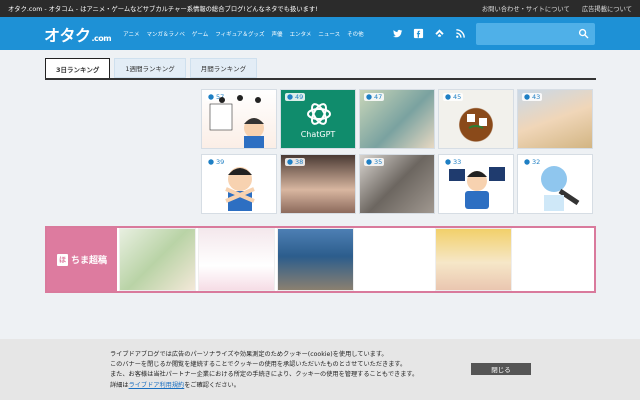  I want to click on site-logo: オタク .com, so click(78, 34).